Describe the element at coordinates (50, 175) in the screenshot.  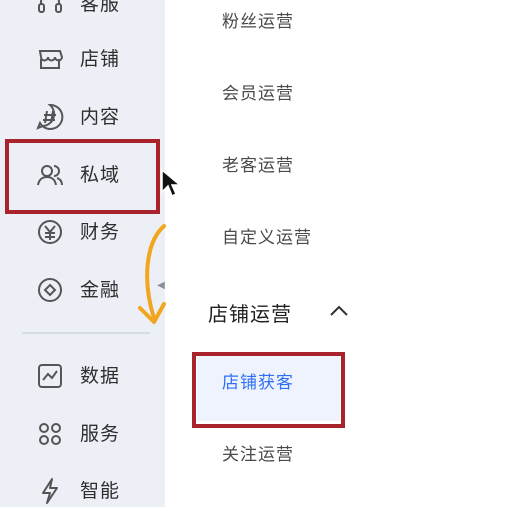
I see `users-icon` at that location.